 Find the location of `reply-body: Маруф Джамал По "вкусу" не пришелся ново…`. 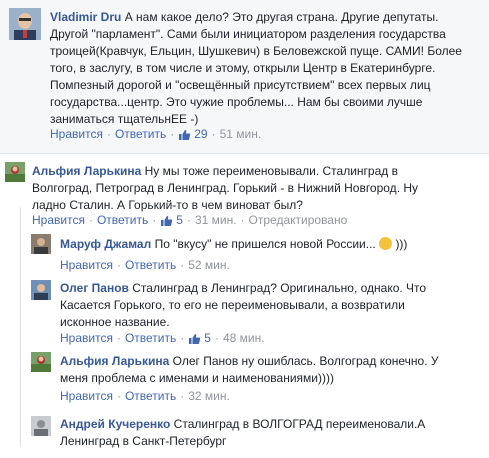

reply-body: Маруф Джамал По "вкусу" не пришелся ново… is located at coordinates (260, 244).